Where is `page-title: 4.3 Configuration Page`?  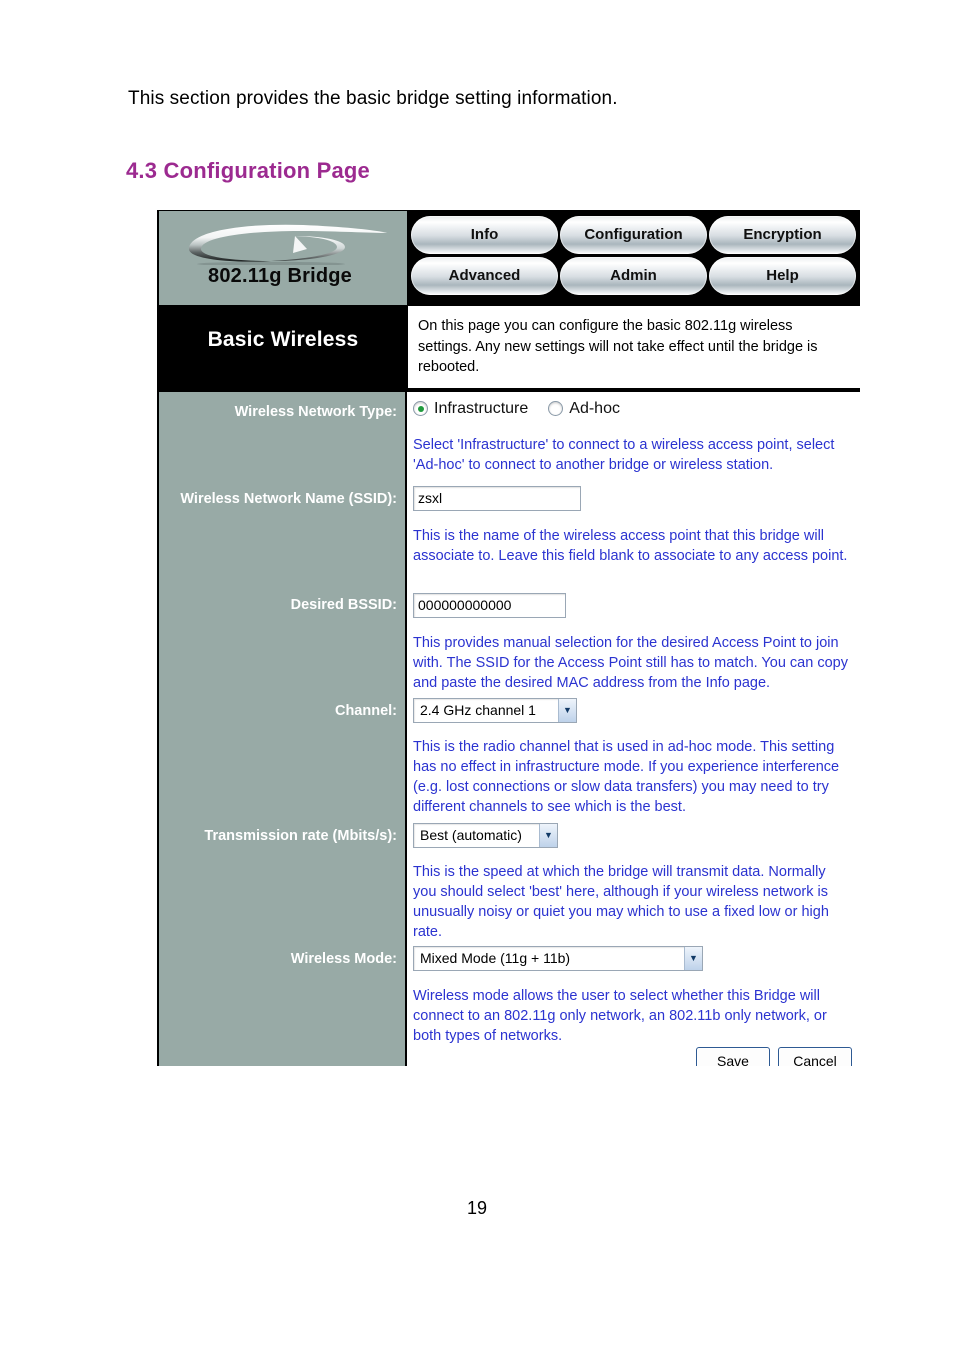 page-title: 4.3 Configuration Page is located at coordinates (248, 170).